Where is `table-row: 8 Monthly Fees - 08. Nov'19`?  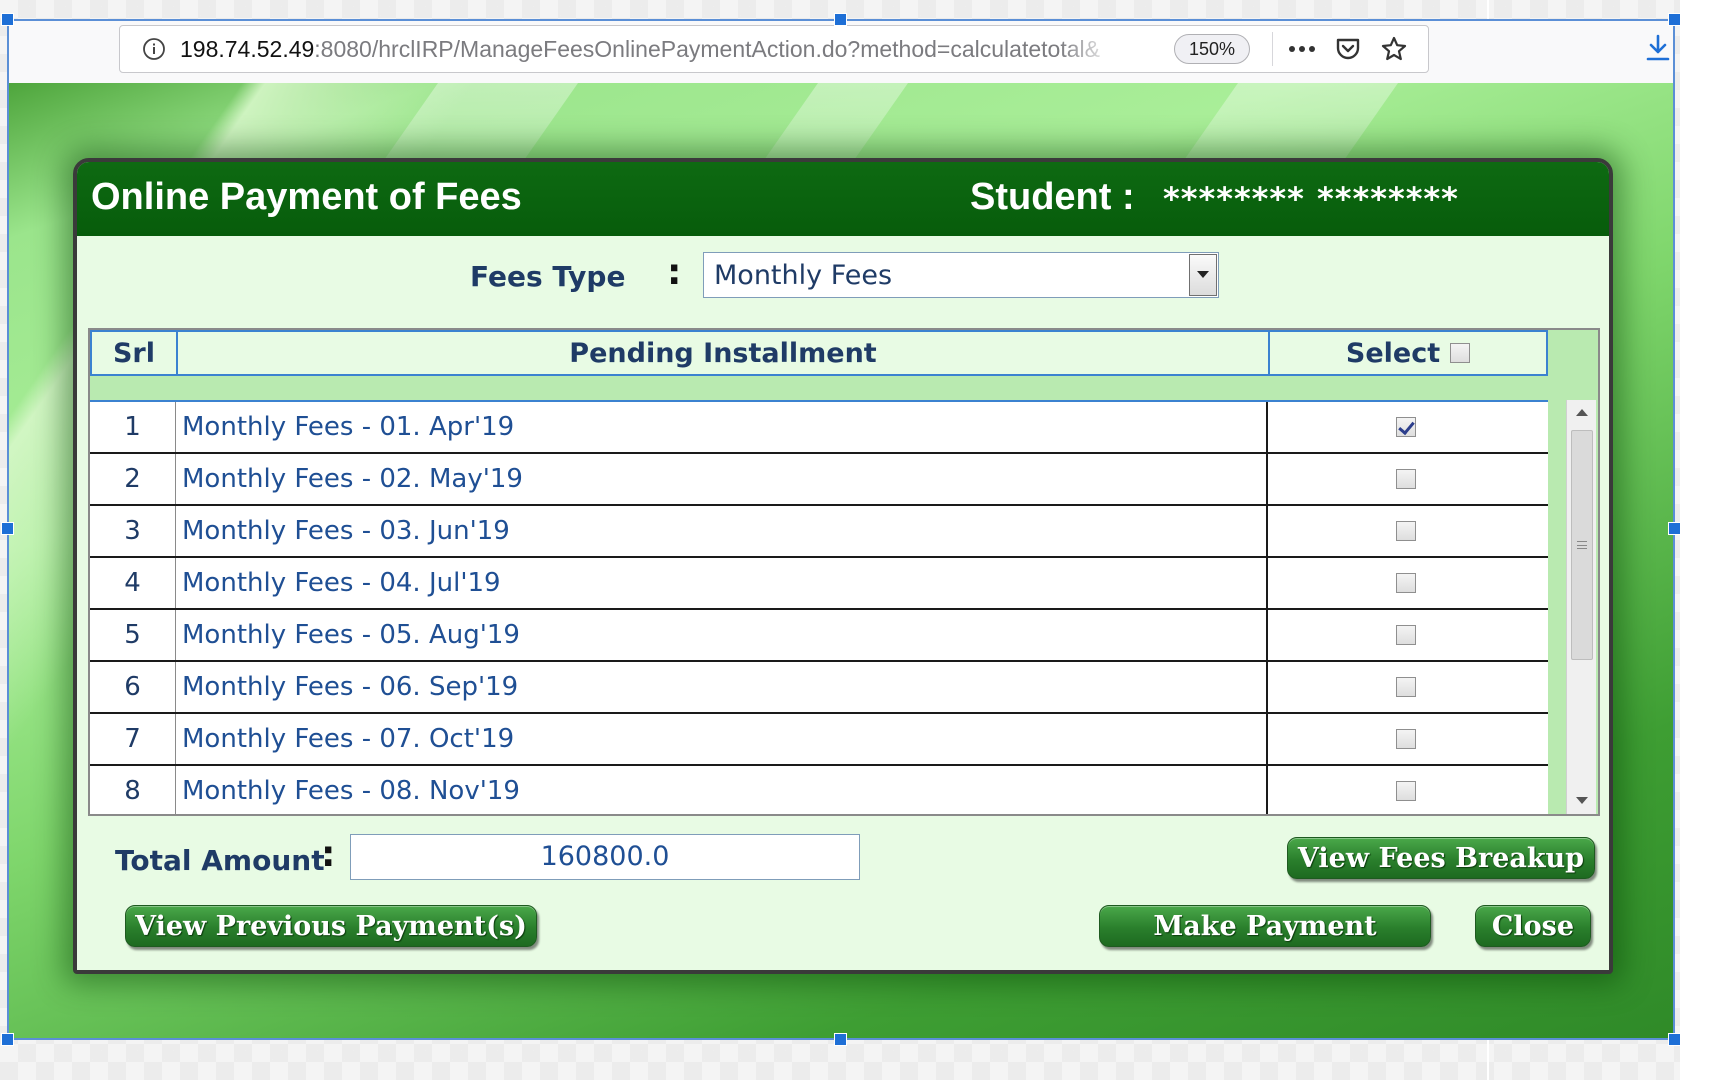
table-row: 8 Monthly Fees - 08. Nov'19 is located at coordinates (819, 790).